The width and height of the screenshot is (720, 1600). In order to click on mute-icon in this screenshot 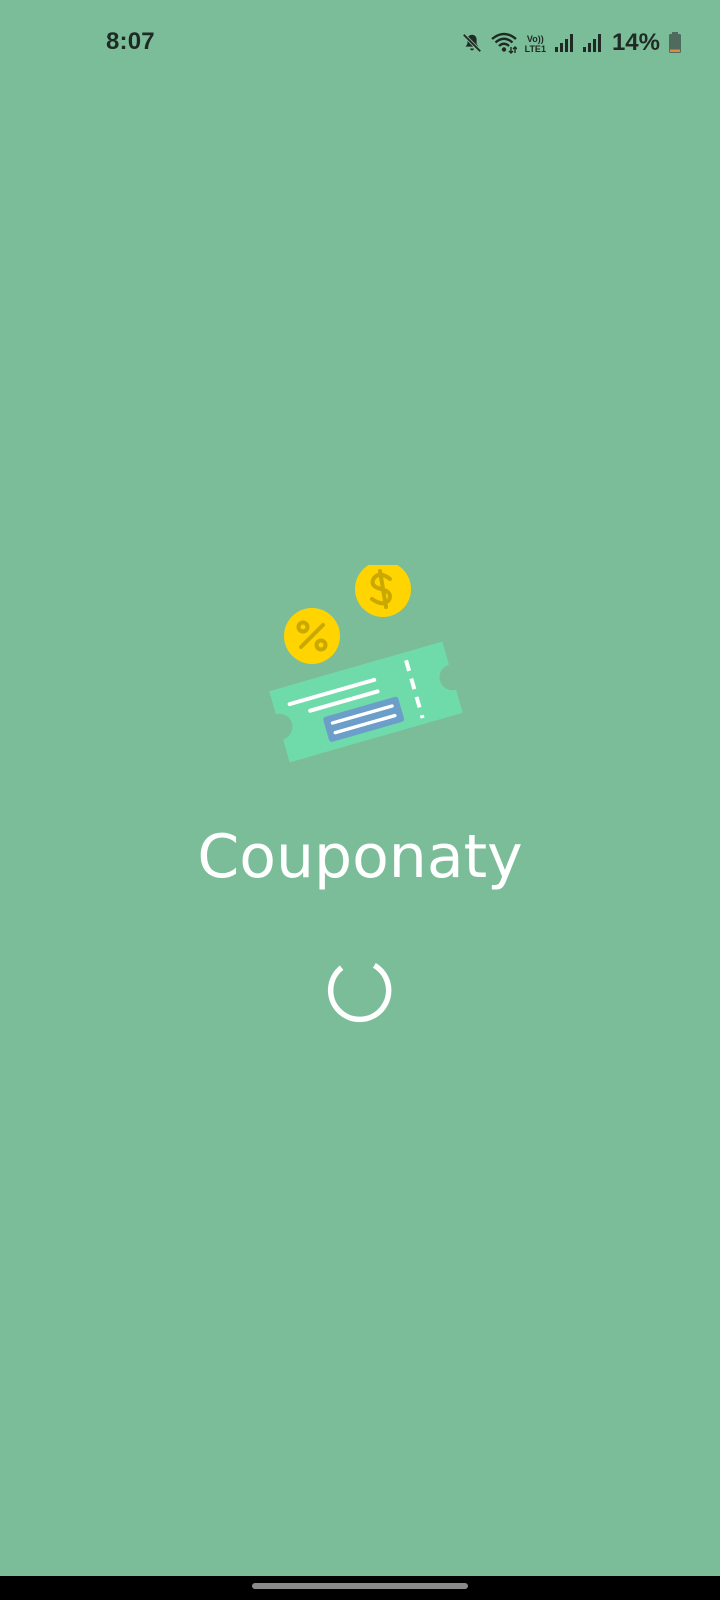, I will do `click(472, 43)`.